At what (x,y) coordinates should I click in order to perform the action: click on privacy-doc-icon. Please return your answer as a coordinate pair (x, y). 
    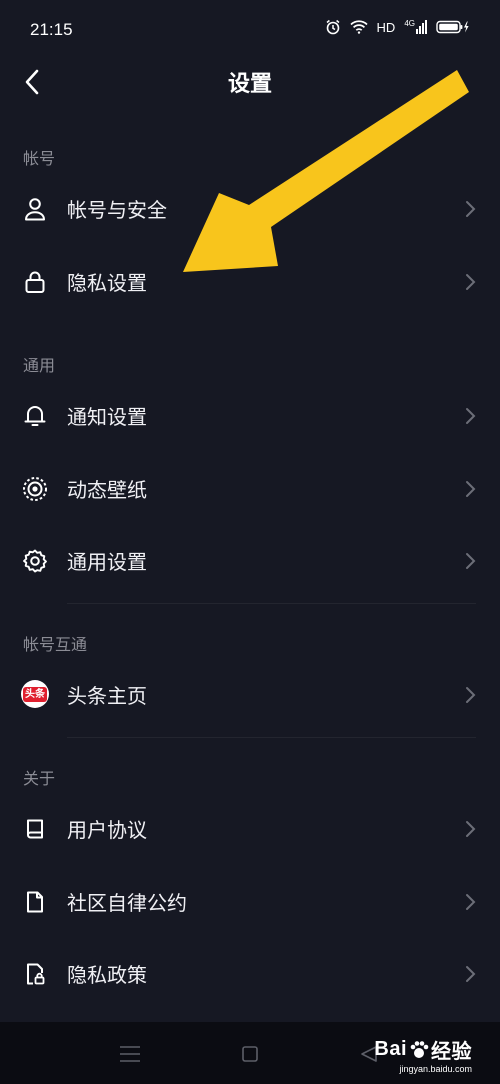
    Looking at the image, I should click on (36, 974).